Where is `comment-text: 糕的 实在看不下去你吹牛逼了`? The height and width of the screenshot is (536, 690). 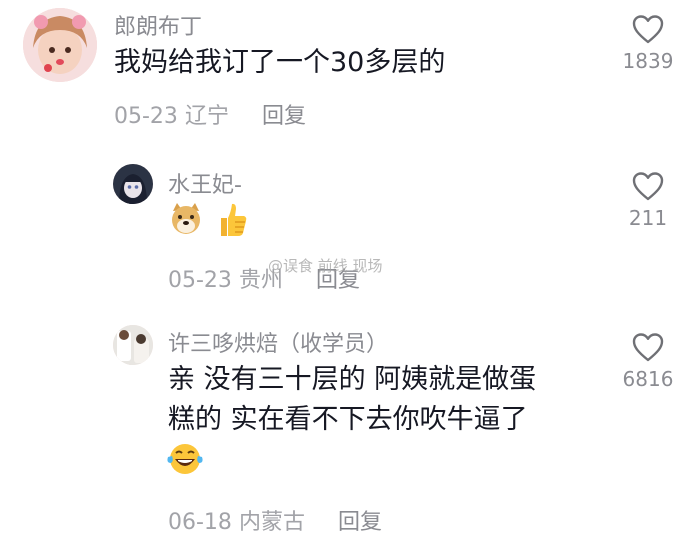 comment-text: 糕的 实在看不下去你吹牛逼了 is located at coordinates (348, 419).